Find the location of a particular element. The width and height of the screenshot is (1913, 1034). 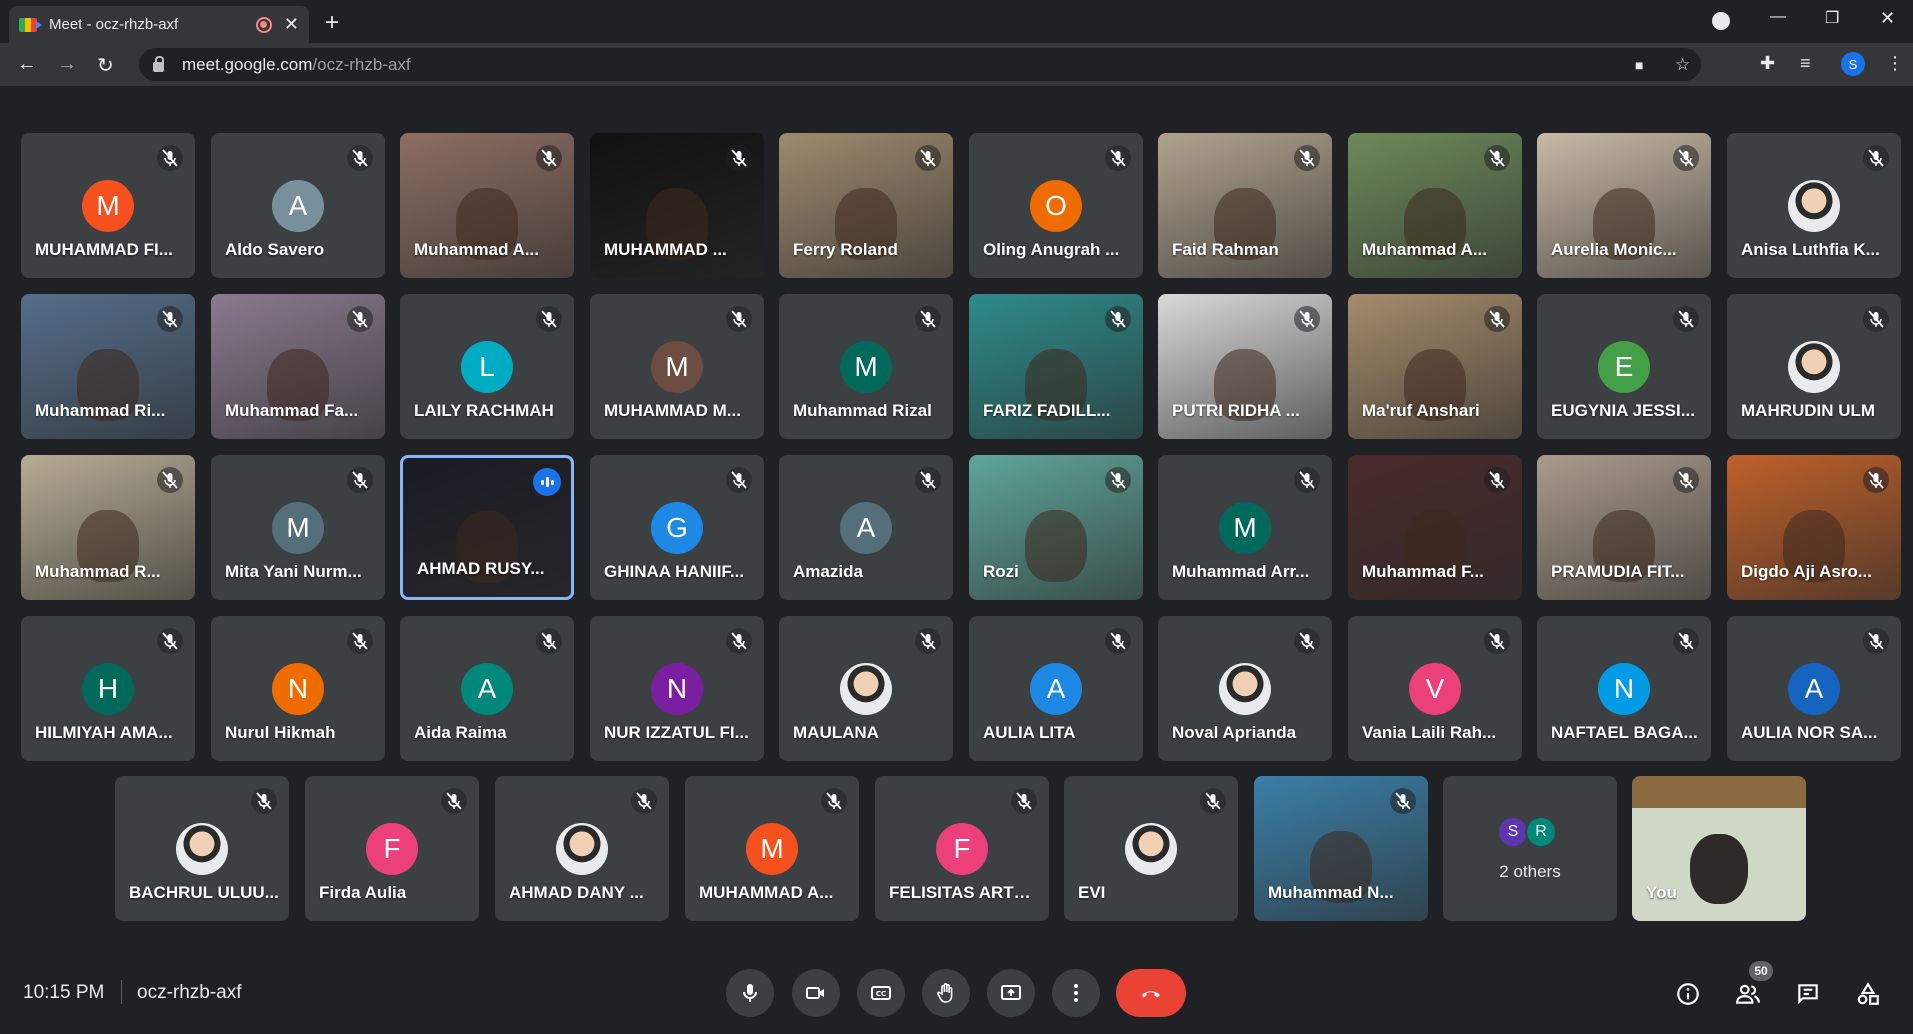

participant-tile: A Aida Raima is located at coordinates (487, 688).